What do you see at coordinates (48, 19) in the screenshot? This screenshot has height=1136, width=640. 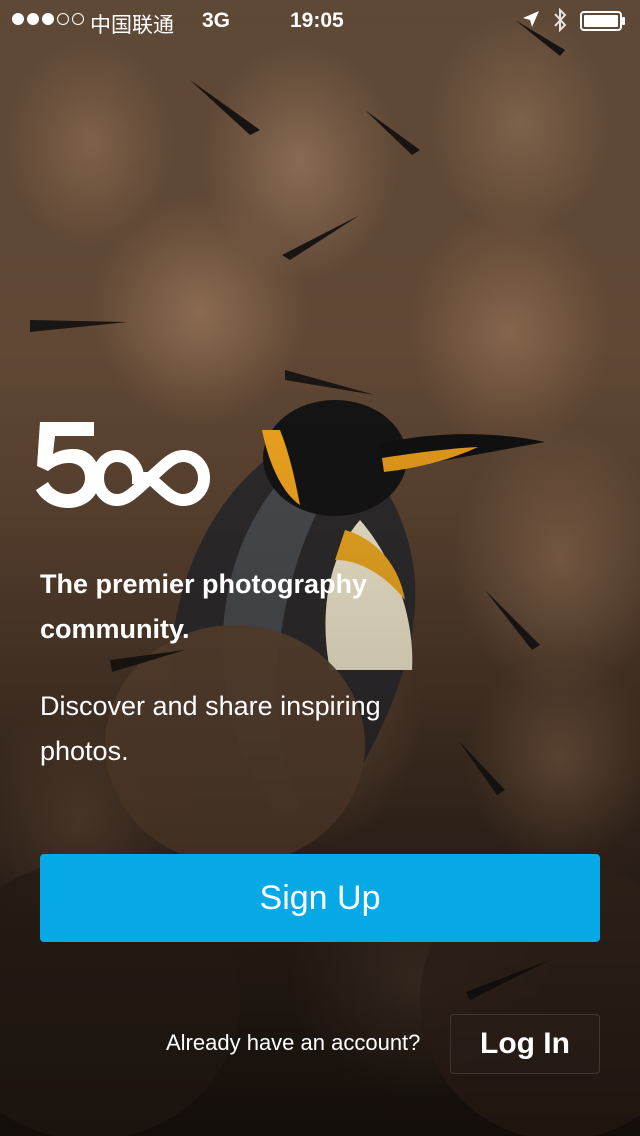 I see `signal-strength-icon` at bounding box center [48, 19].